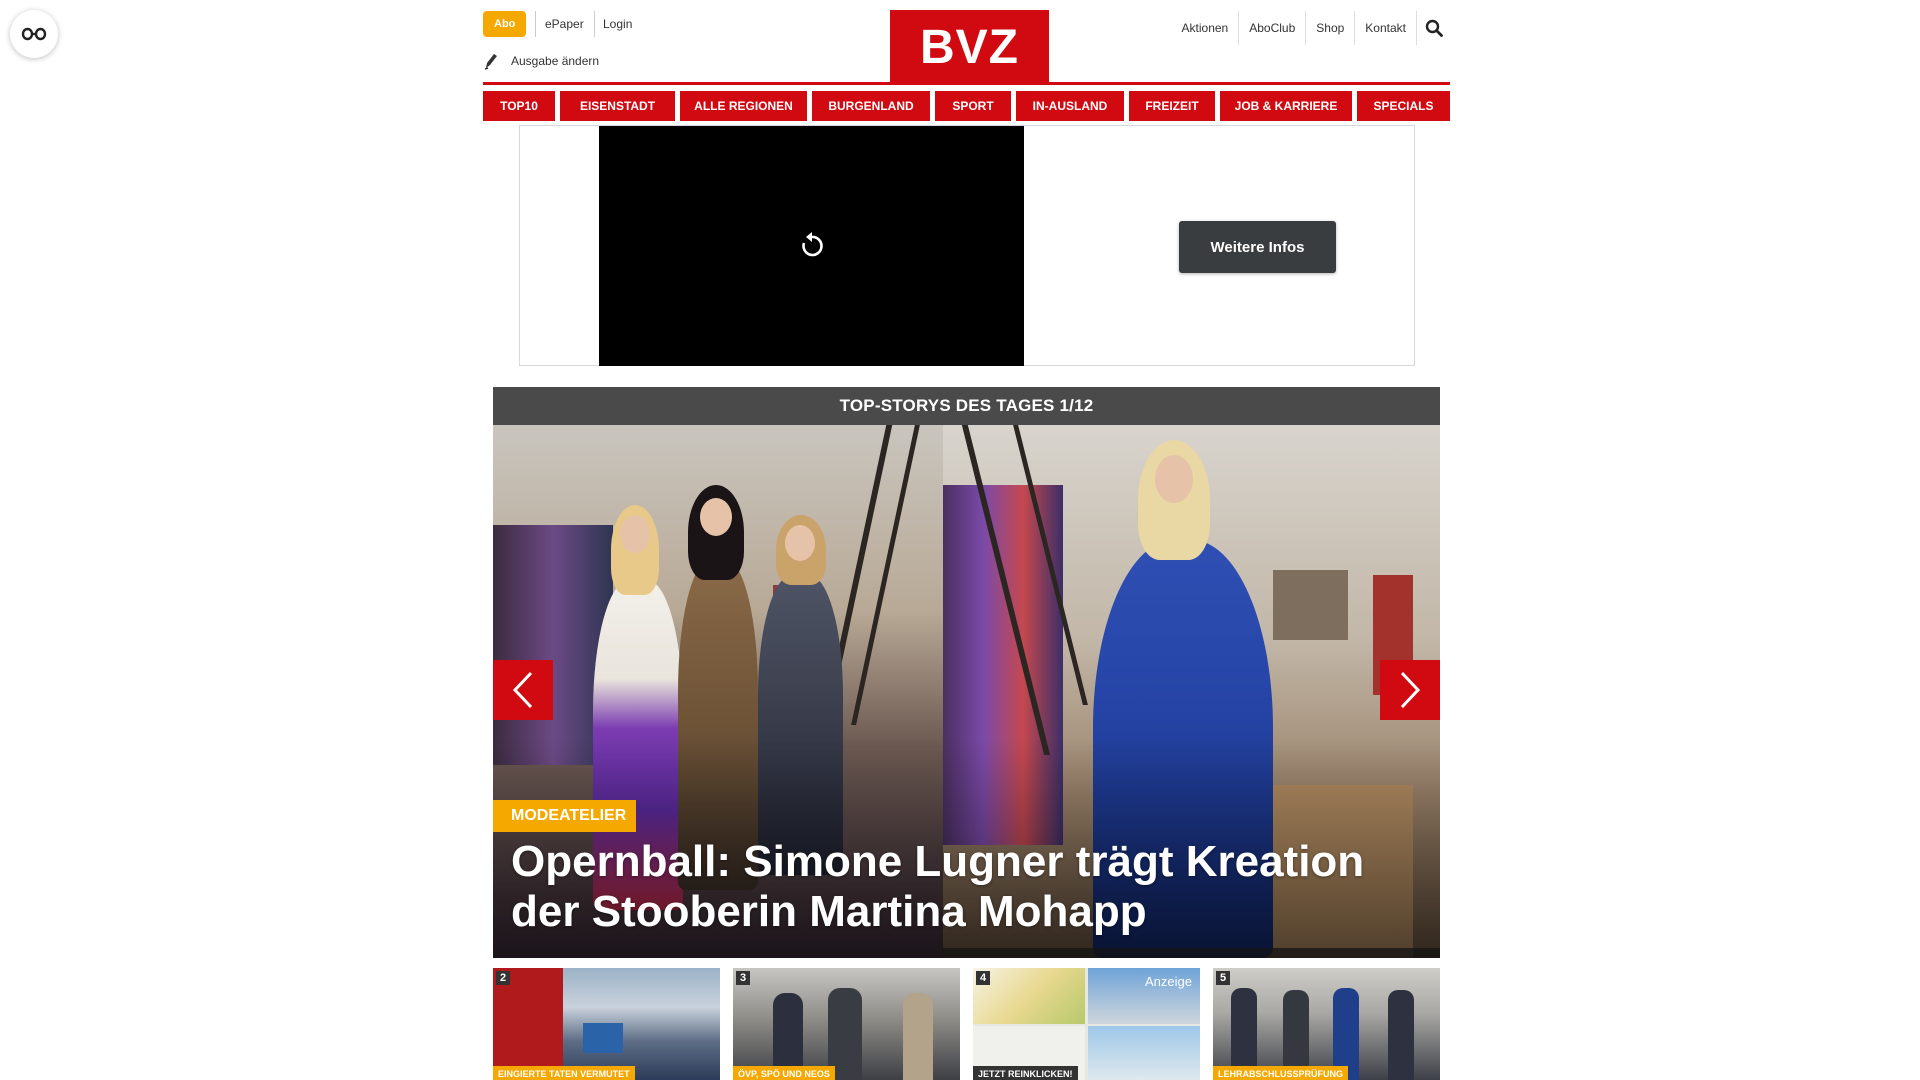  I want to click on nav-item-in-ausland: IN-AUSLAND, so click(1070, 106).